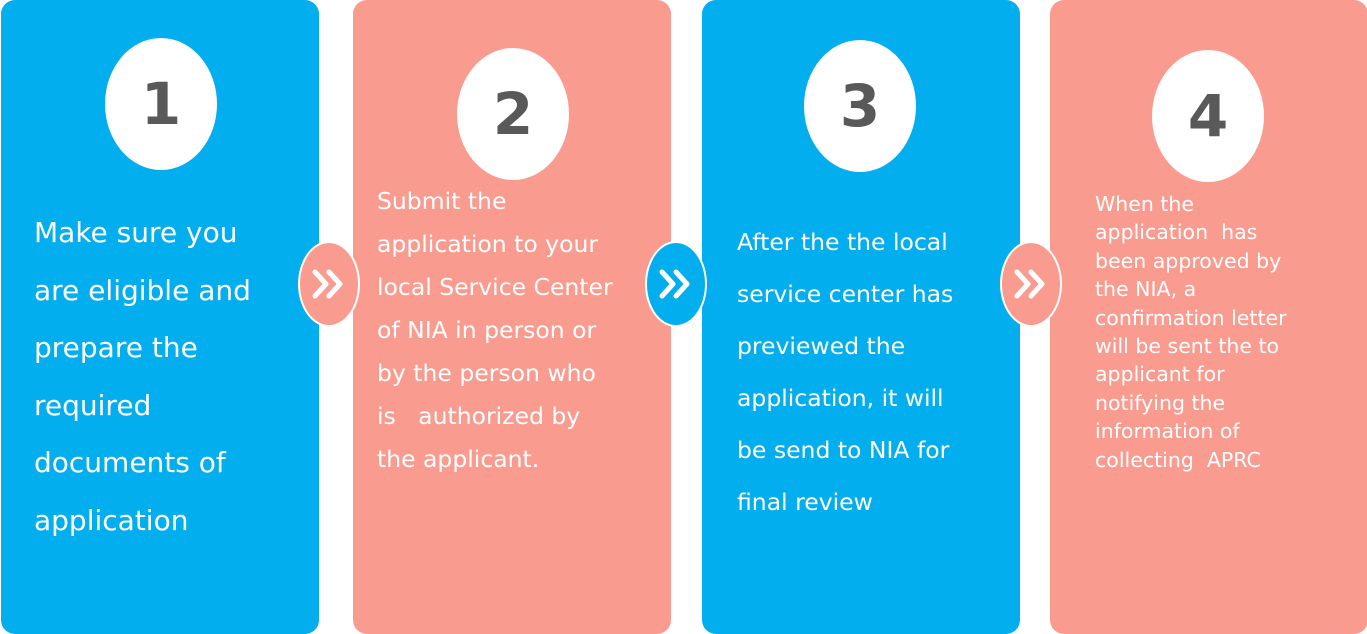  What do you see at coordinates (136, 232) in the screenshot?
I see `text-line: Make sure you` at bounding box center [136, 232].